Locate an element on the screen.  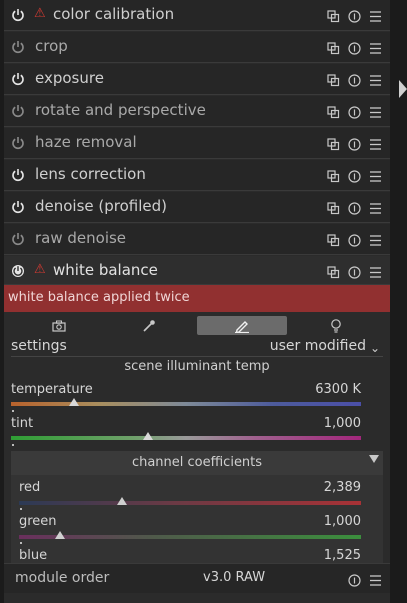
module-name: white balance is located at coordinates (105, 270).